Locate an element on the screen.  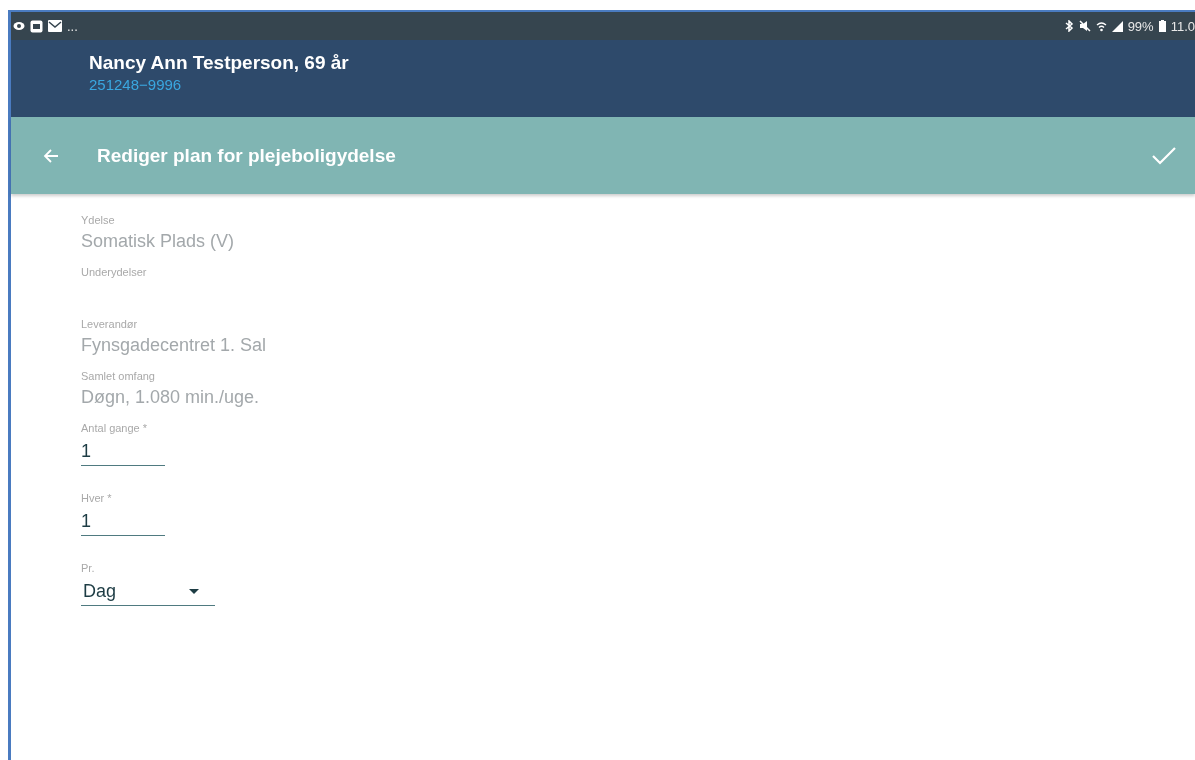
battery-percent: 99% is located at coordinates (1140, 26).